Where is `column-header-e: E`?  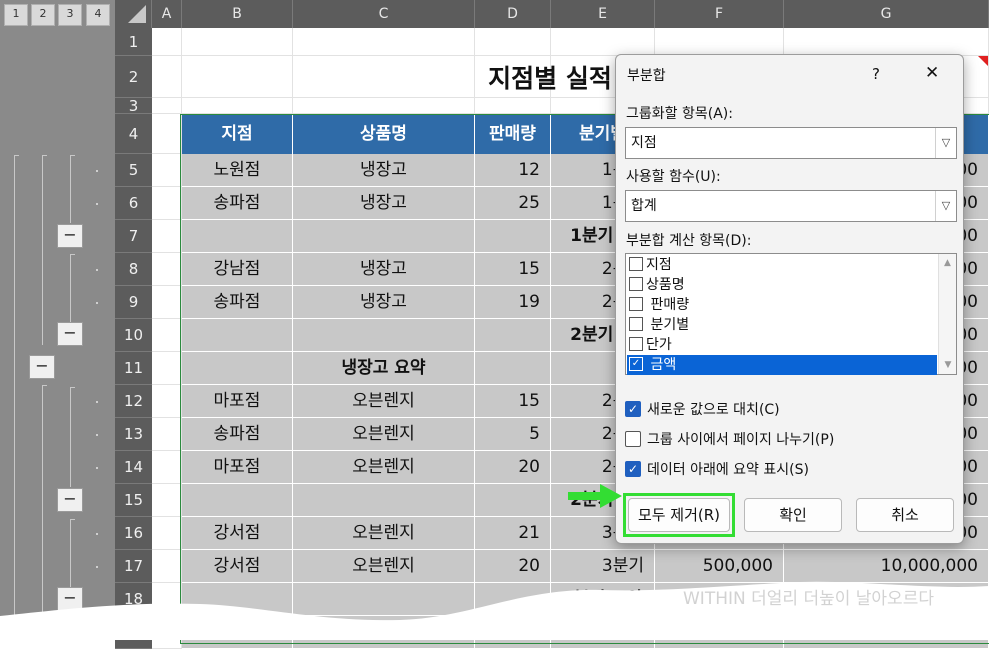 column-header-e: E is located at coordinates (603, 14).